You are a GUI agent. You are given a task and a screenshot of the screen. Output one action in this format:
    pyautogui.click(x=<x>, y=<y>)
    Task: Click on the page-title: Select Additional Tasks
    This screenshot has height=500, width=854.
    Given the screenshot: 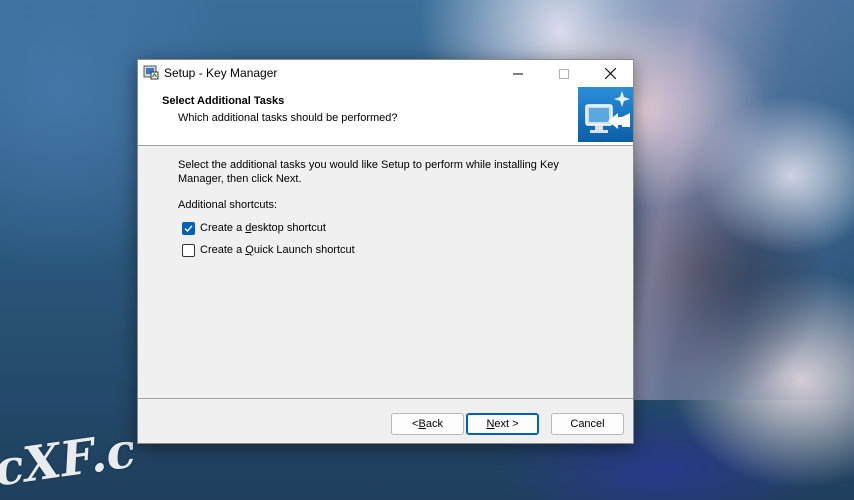 What is the action you would take?
    pyautogui.click(x=223, y=101)
    